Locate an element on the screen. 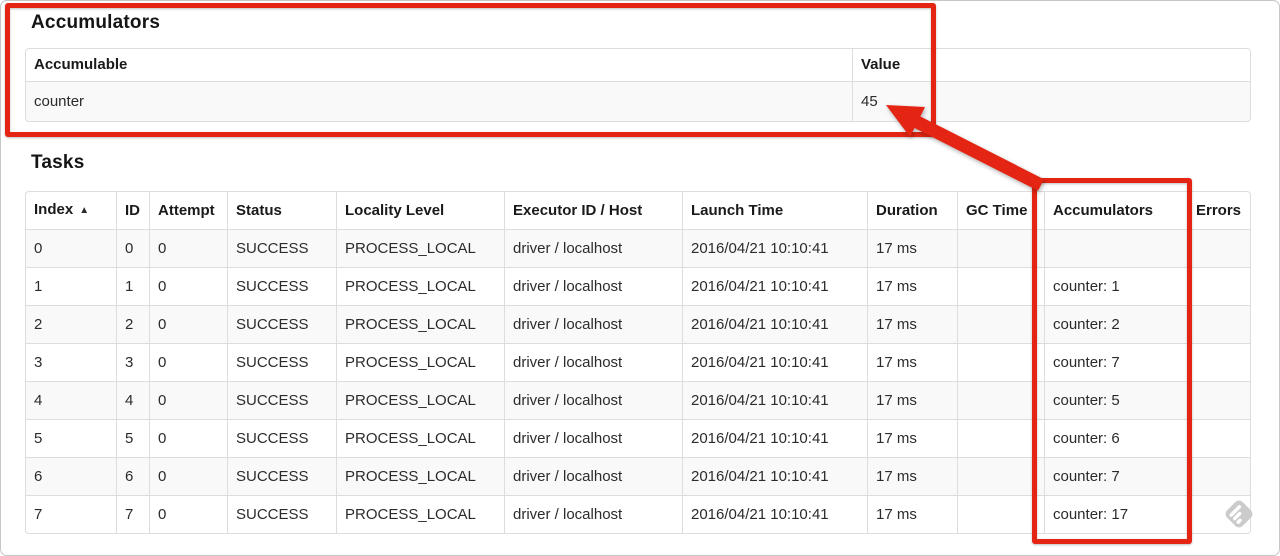 Image resolution: width=1280 pixels, height=556 pixels. table-row: counter 45 is located at coordinates (638, 101).